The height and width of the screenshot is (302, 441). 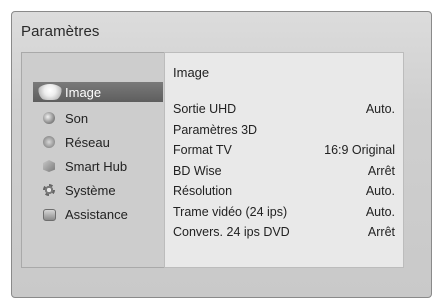 What do you see at coordinates (50, 92) in the screenshot?
I see `image-icon` at bounding box center [50, 92].